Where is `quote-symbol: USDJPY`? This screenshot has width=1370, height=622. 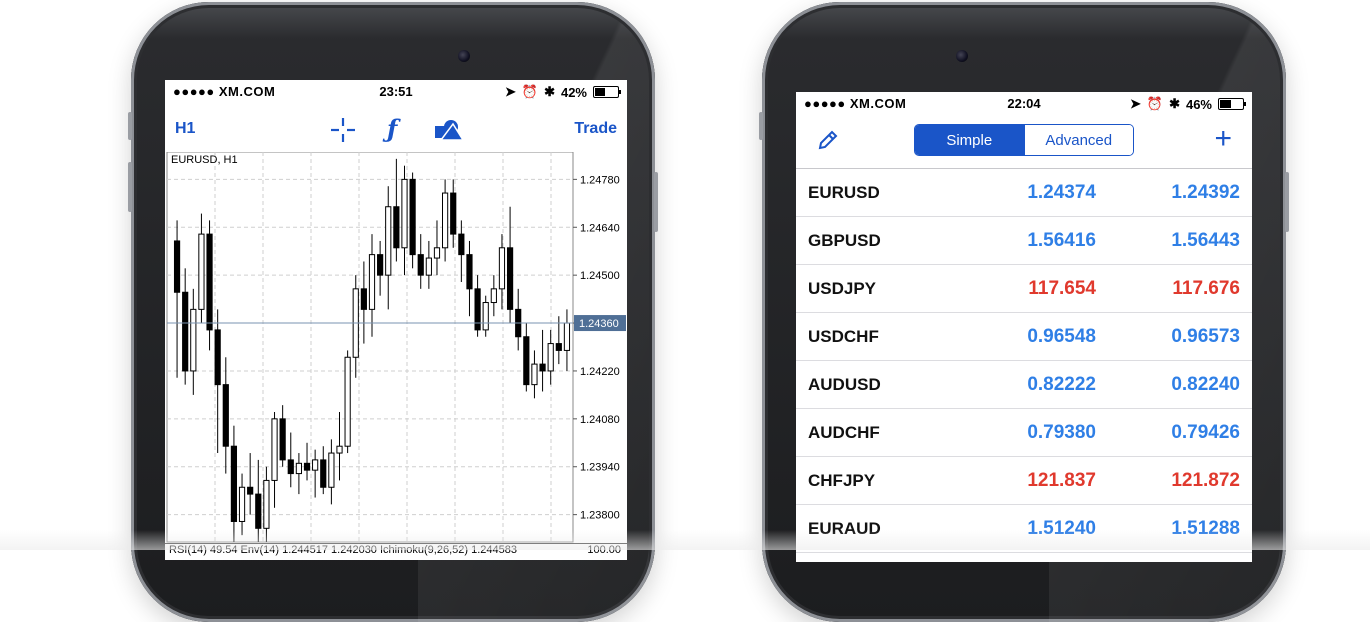
quote-symbol: USDJPY is located at coordinates (842, 288).